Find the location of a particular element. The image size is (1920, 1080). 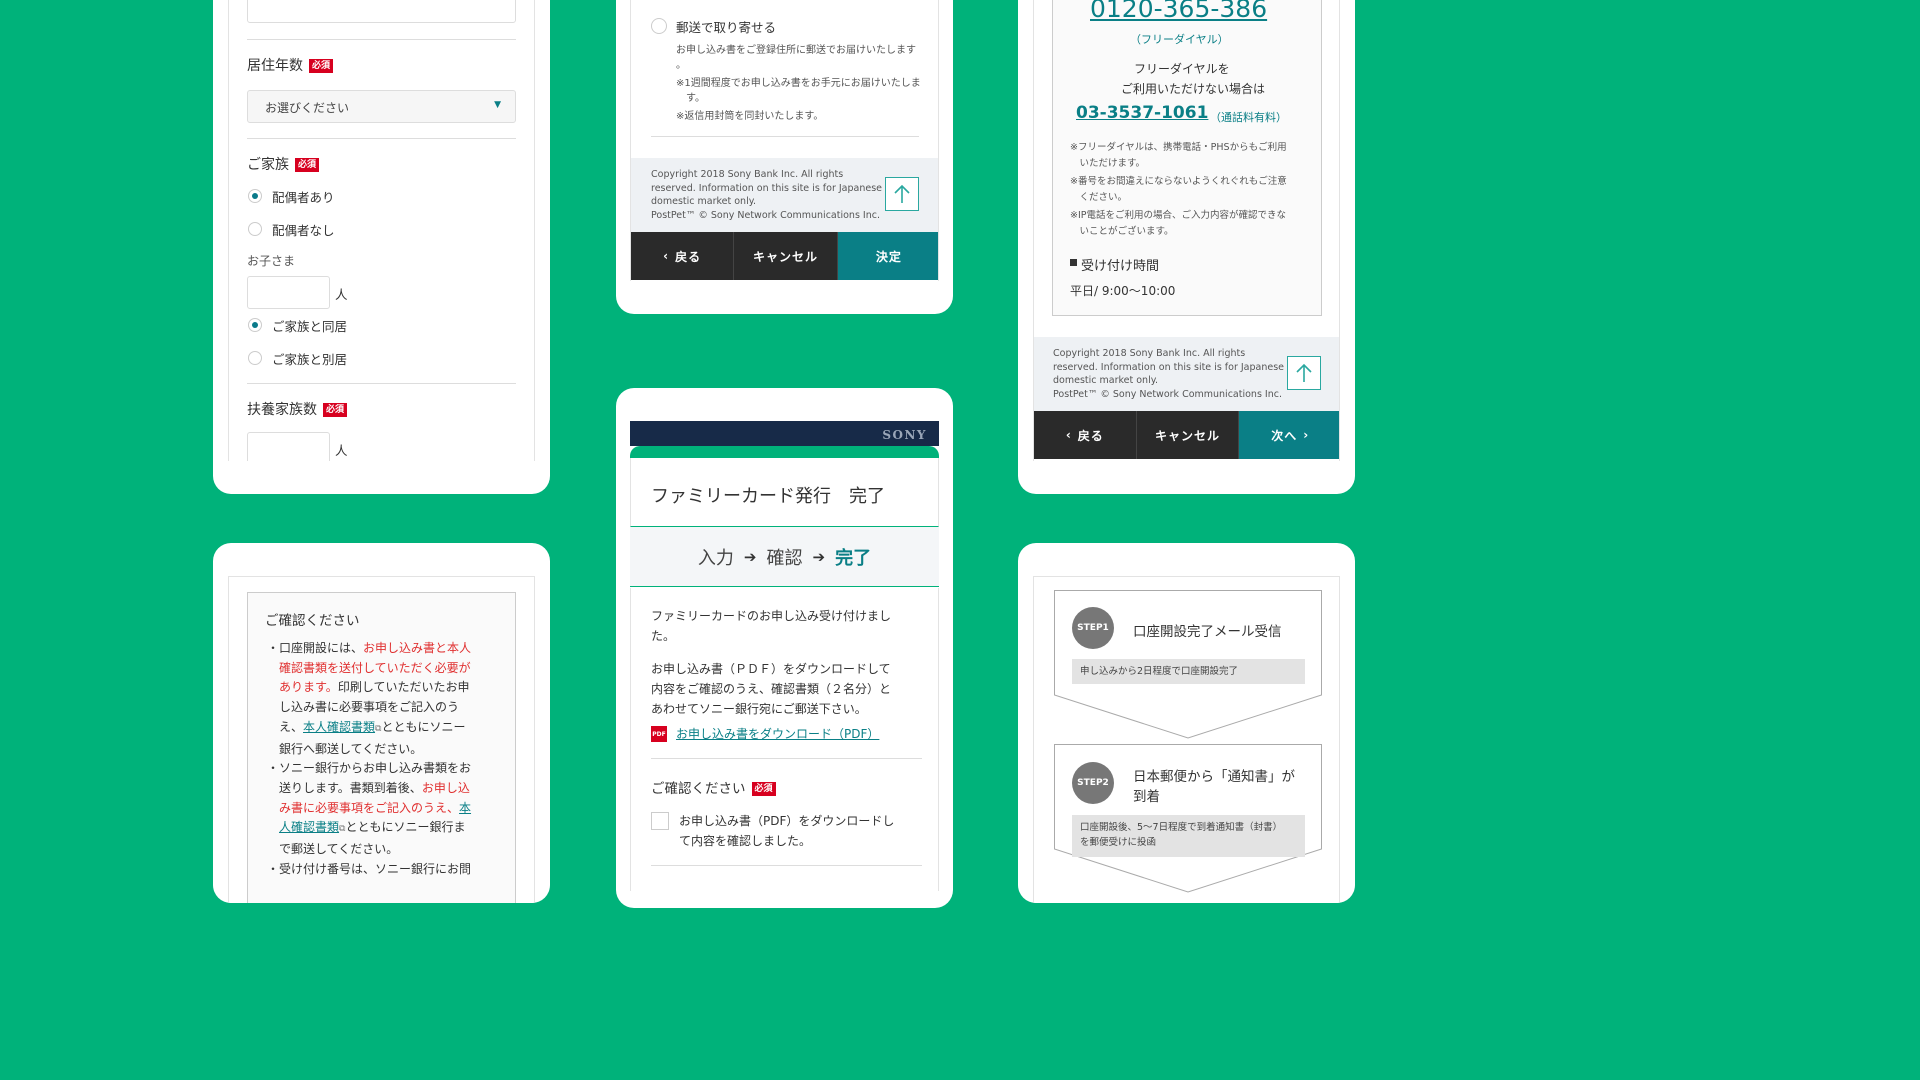

arrow-up-icon is located at coordinates (902, 193).